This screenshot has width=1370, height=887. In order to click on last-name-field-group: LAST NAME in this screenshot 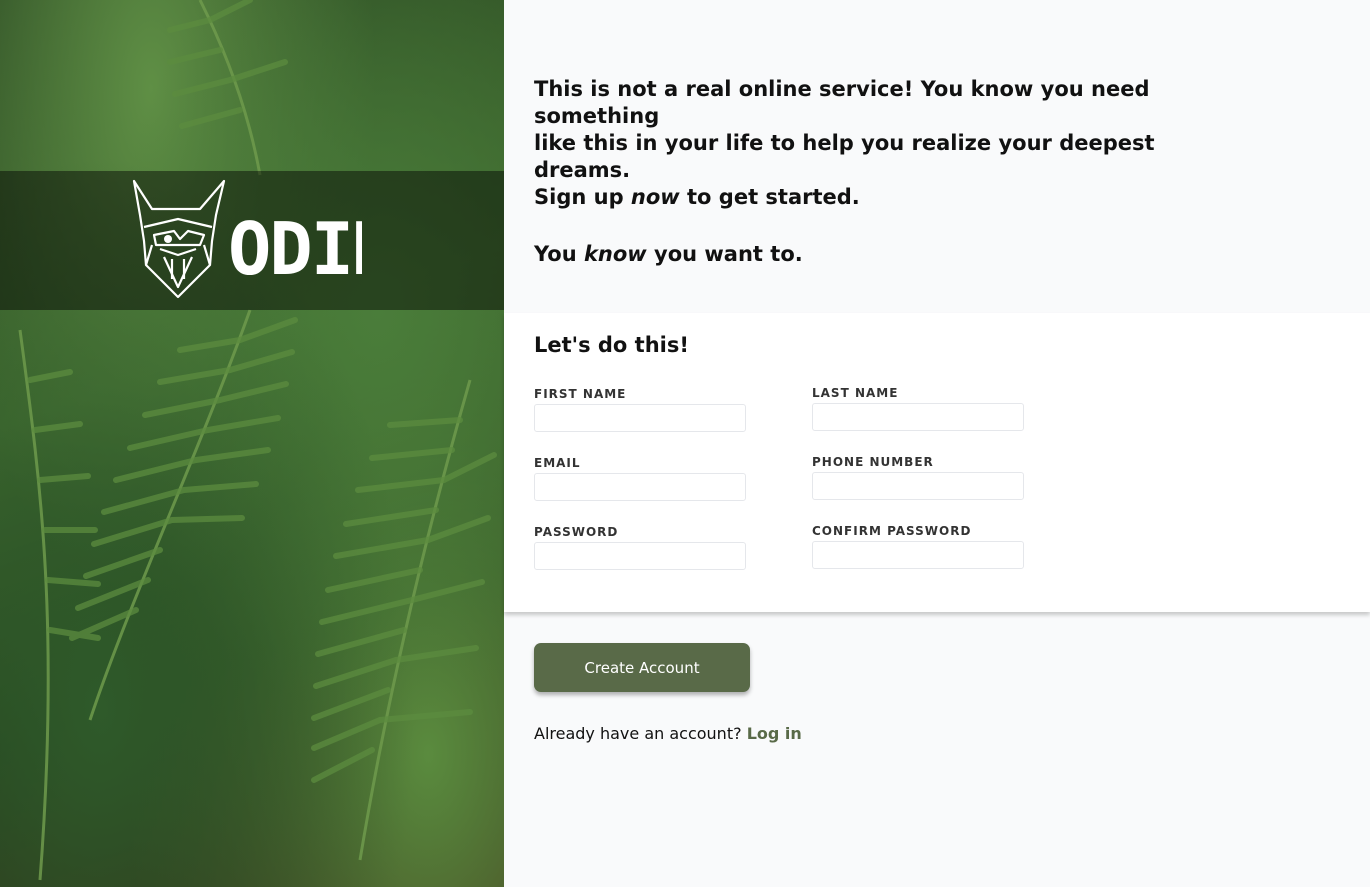, I will do `click(918, 408)`.